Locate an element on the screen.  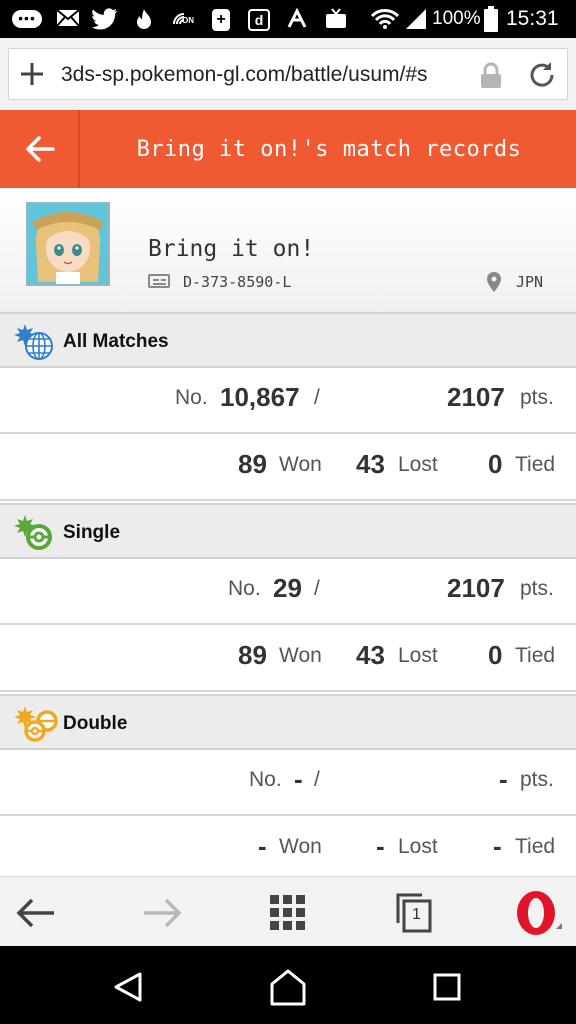
tab-count: 1 is located at coordinates (416, 914).